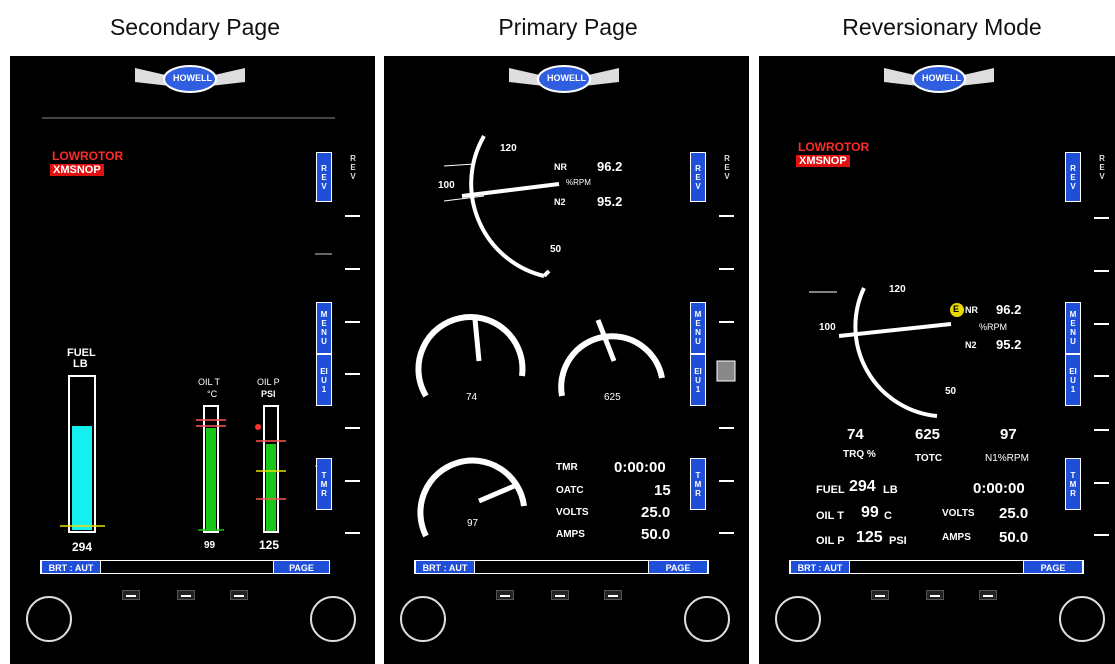 The image size is (1115, 664). Describe the element at coordinates (570, 490) in the screenshot. I see `oatc-label: OATC` at that location.